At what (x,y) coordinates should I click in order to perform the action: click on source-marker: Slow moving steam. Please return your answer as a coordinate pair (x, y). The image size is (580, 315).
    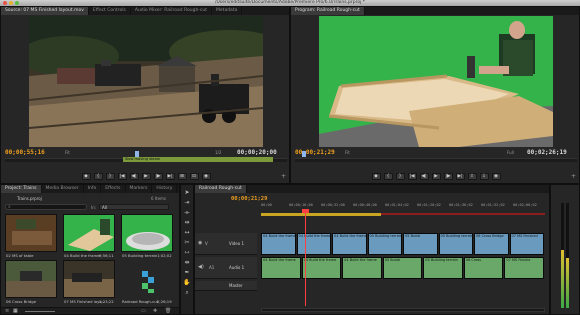
    Looking at the image, I should click on (198, 159).